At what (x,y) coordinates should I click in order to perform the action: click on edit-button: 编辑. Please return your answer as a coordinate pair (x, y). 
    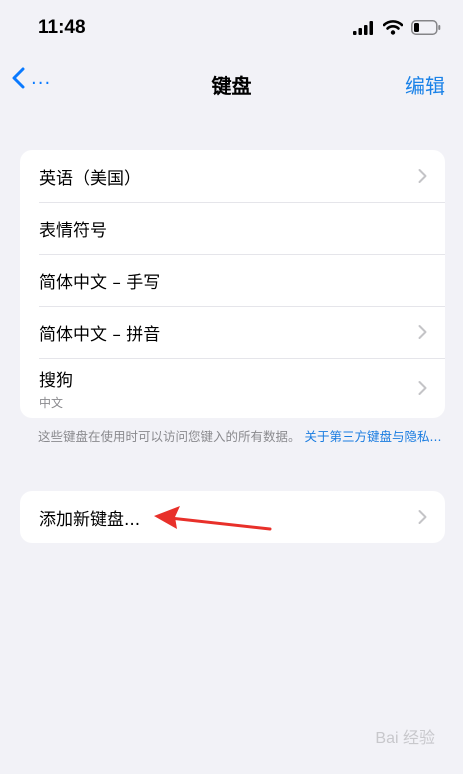
    Looking at the image, I should click on (425, 84).